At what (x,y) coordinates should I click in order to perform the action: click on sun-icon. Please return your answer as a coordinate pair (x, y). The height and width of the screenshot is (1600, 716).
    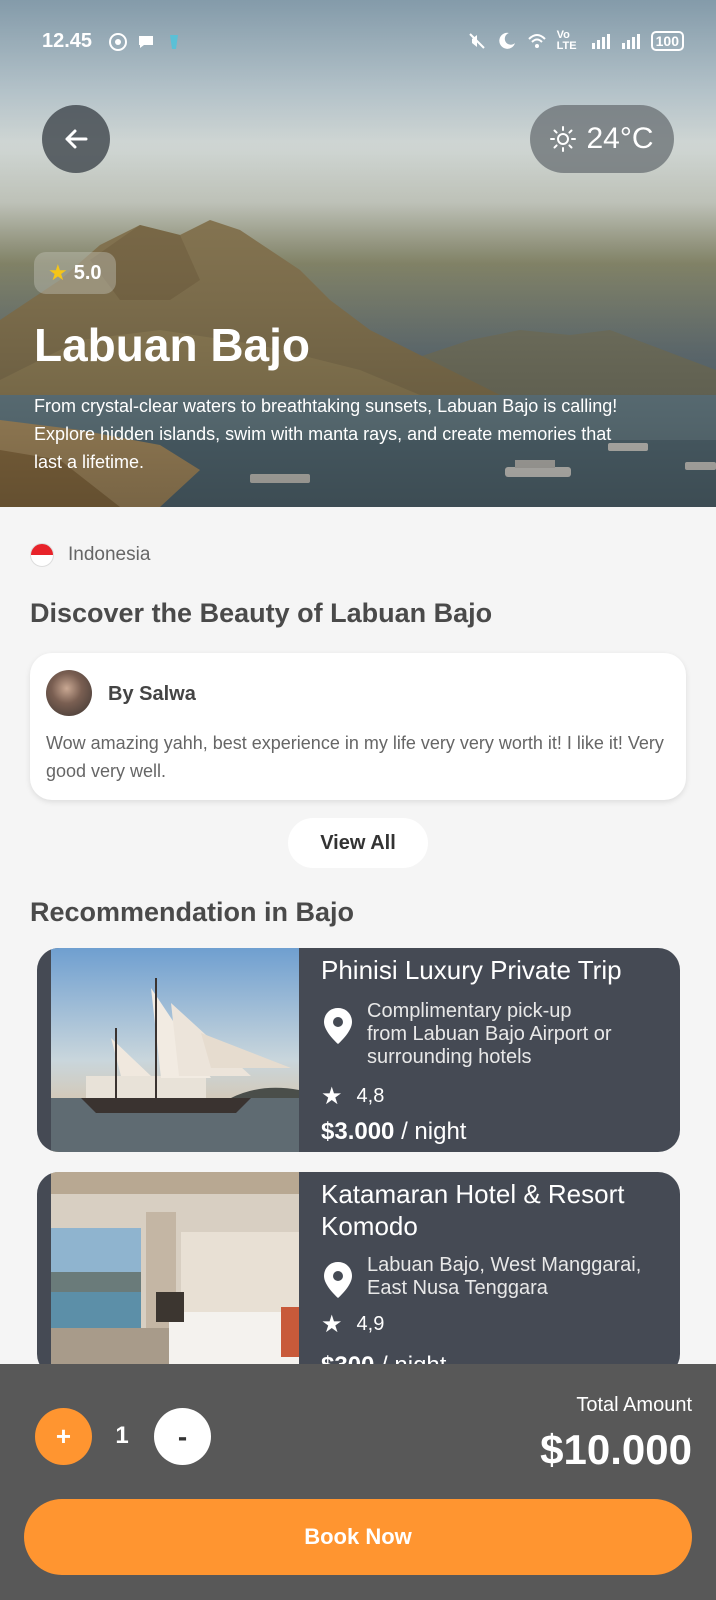
    Looking at the image, I should click on (563, 139).